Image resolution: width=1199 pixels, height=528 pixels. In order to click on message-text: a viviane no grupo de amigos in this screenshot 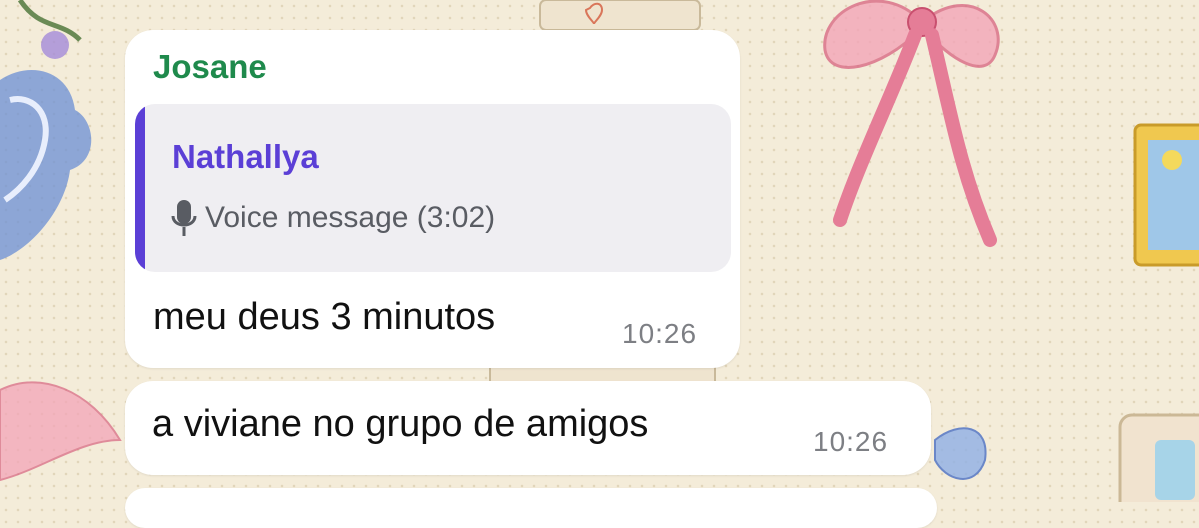, I will do `click(400, 424)`.